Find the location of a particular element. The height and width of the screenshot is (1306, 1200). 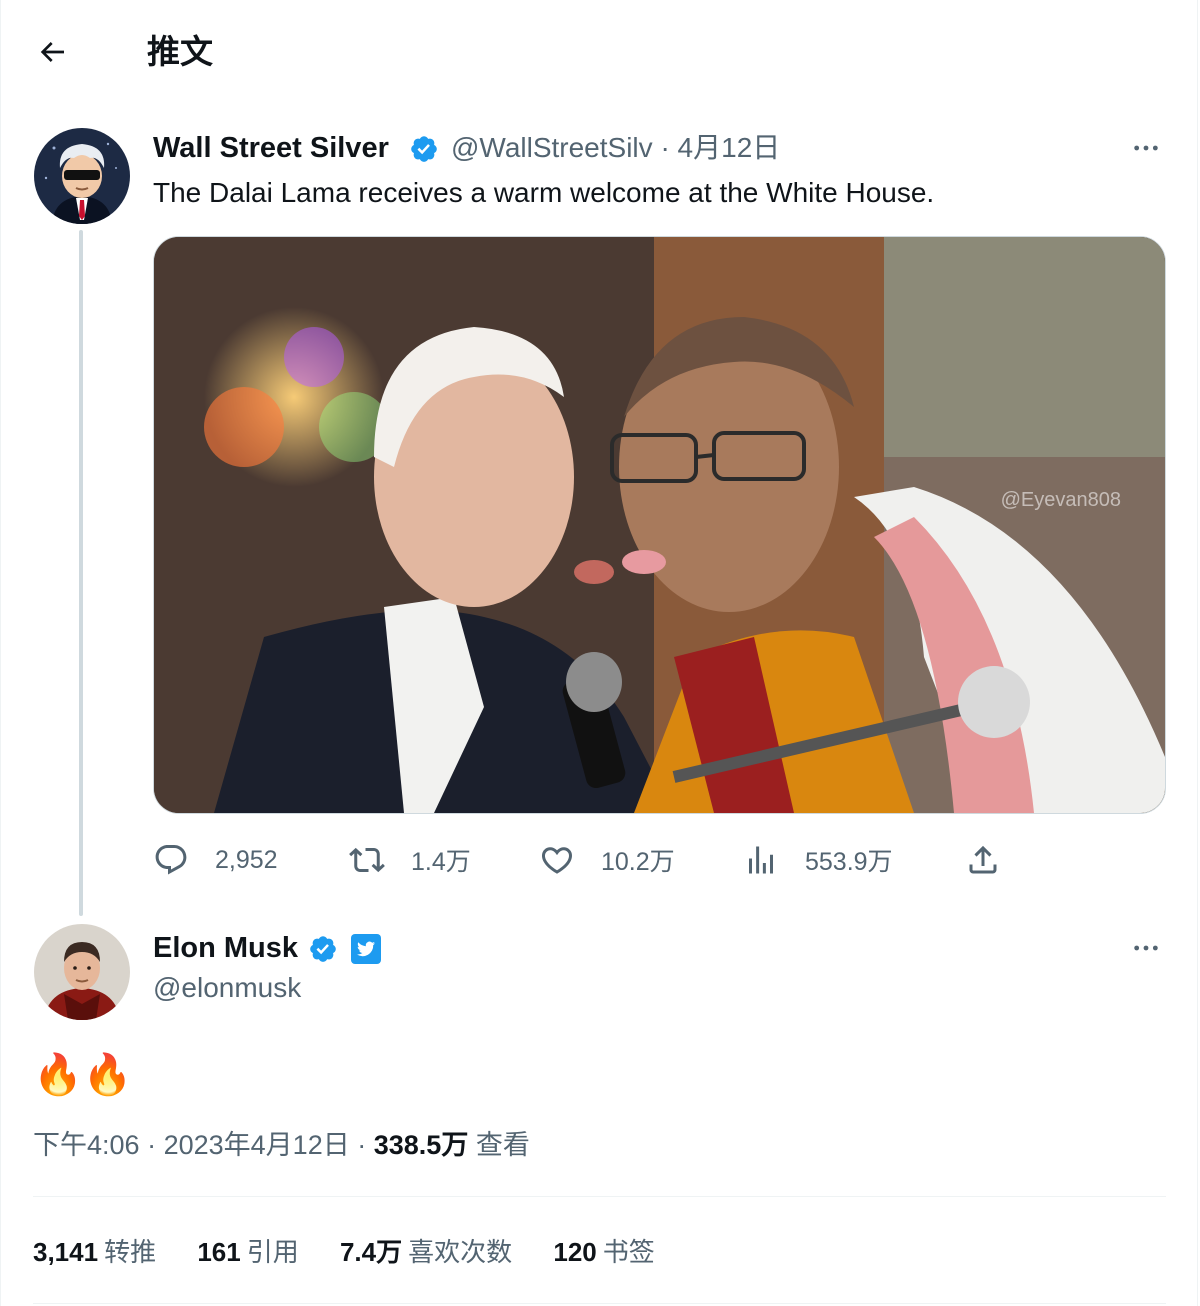

retweet-icon is located at coordinates (367, 860).